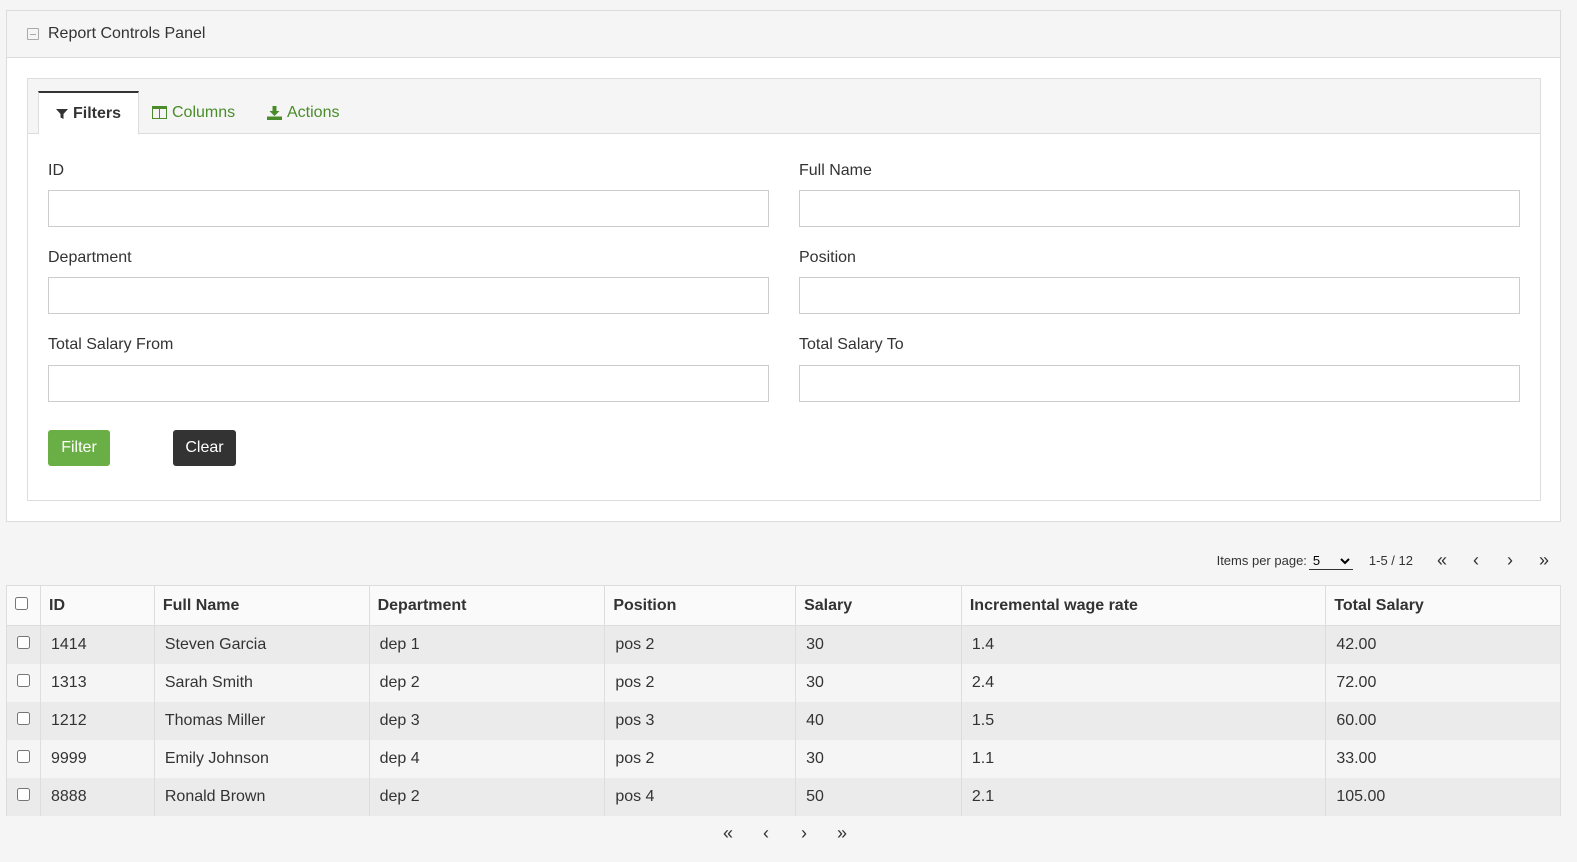 The width and height of the screenshot is (1577, 862). I want to click on table-cell: Emily Johnson, so click(261, 758).